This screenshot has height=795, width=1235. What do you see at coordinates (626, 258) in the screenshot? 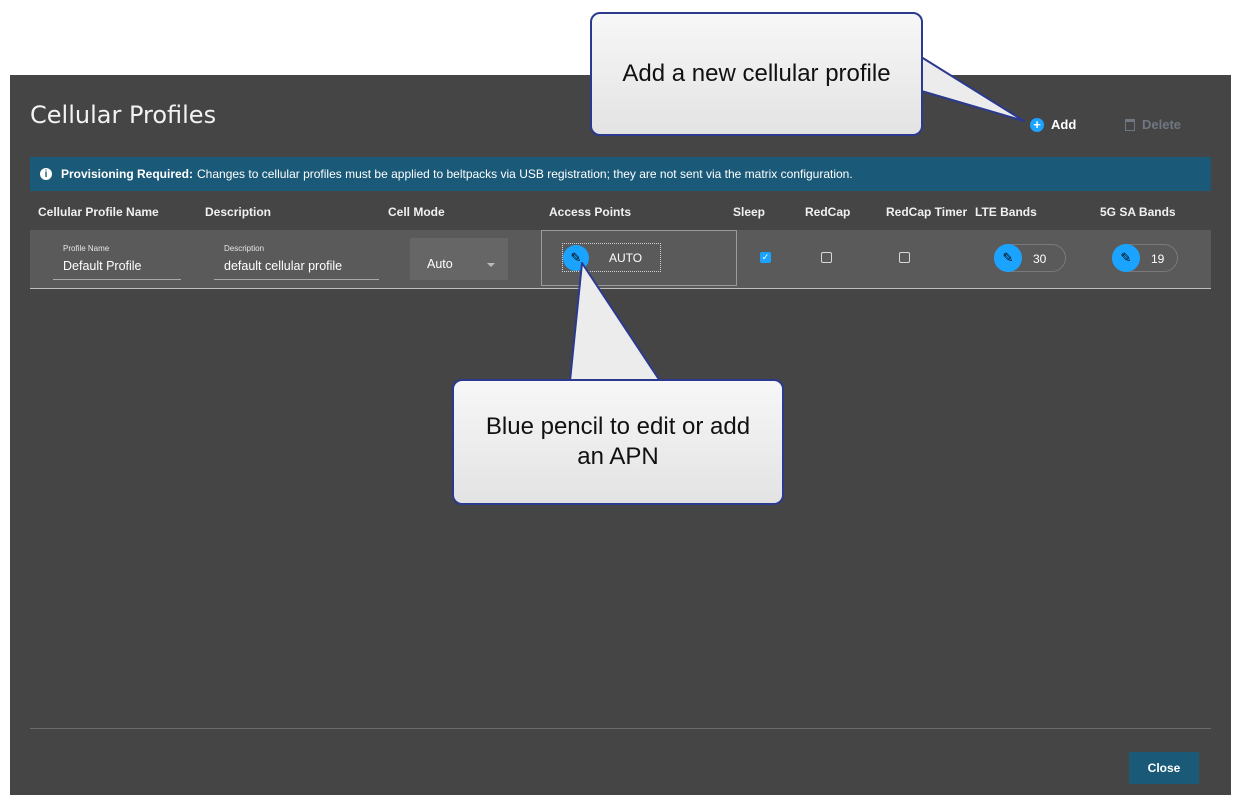
I see `access-point-value: AUTO` at bounding box center [626, 258].